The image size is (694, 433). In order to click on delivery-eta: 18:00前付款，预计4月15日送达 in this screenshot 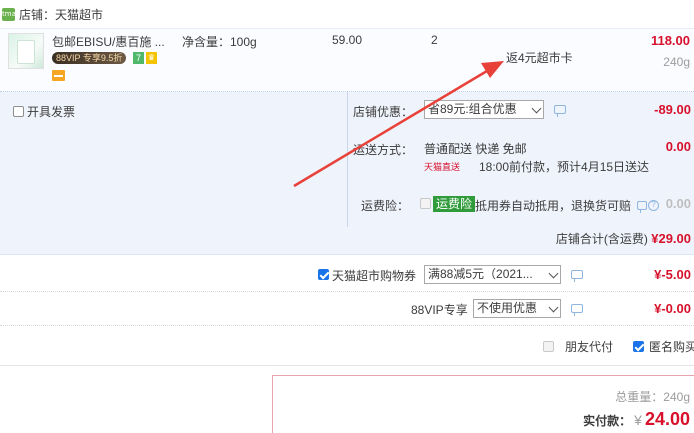, I will do `click(564, 167)`.